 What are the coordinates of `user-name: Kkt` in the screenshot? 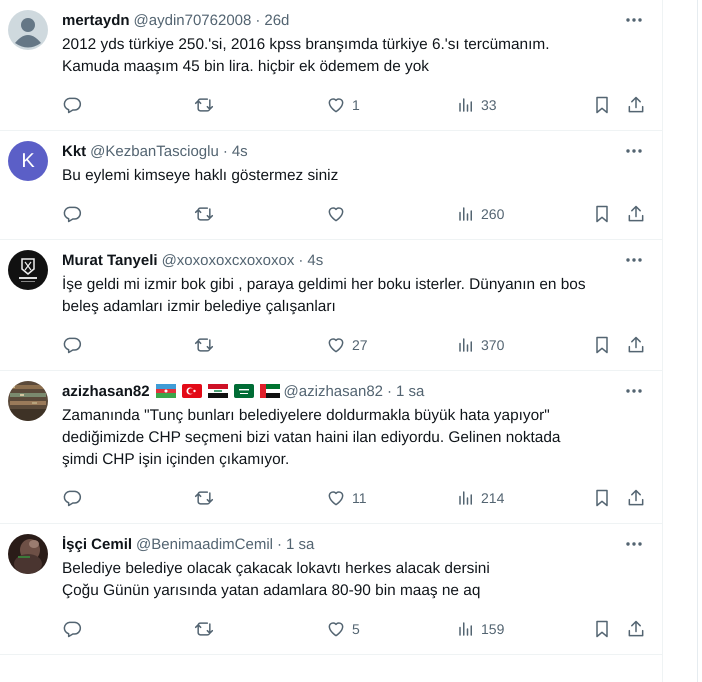 It's located at (74, 151).